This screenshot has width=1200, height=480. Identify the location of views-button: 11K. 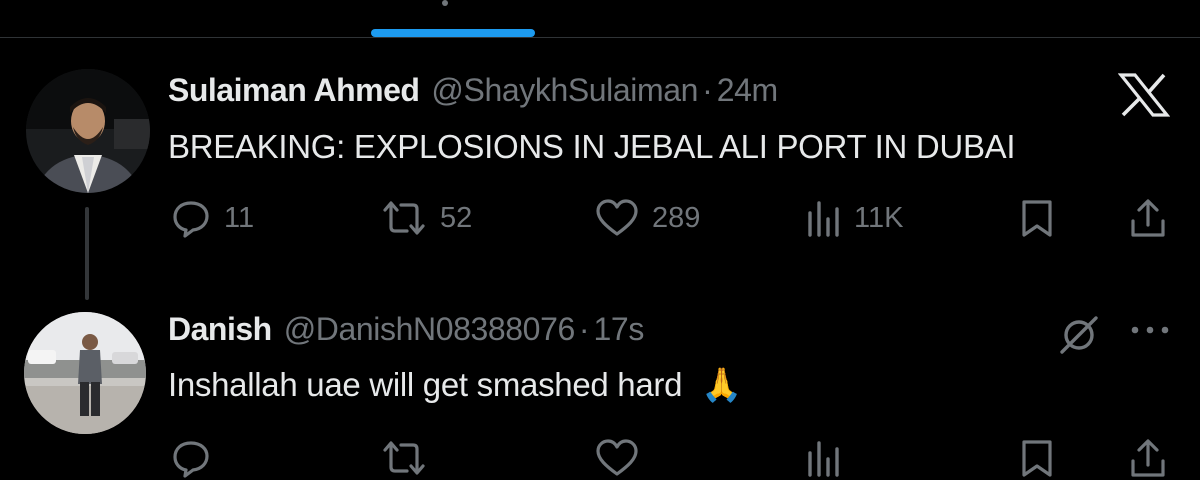
(854, 218).